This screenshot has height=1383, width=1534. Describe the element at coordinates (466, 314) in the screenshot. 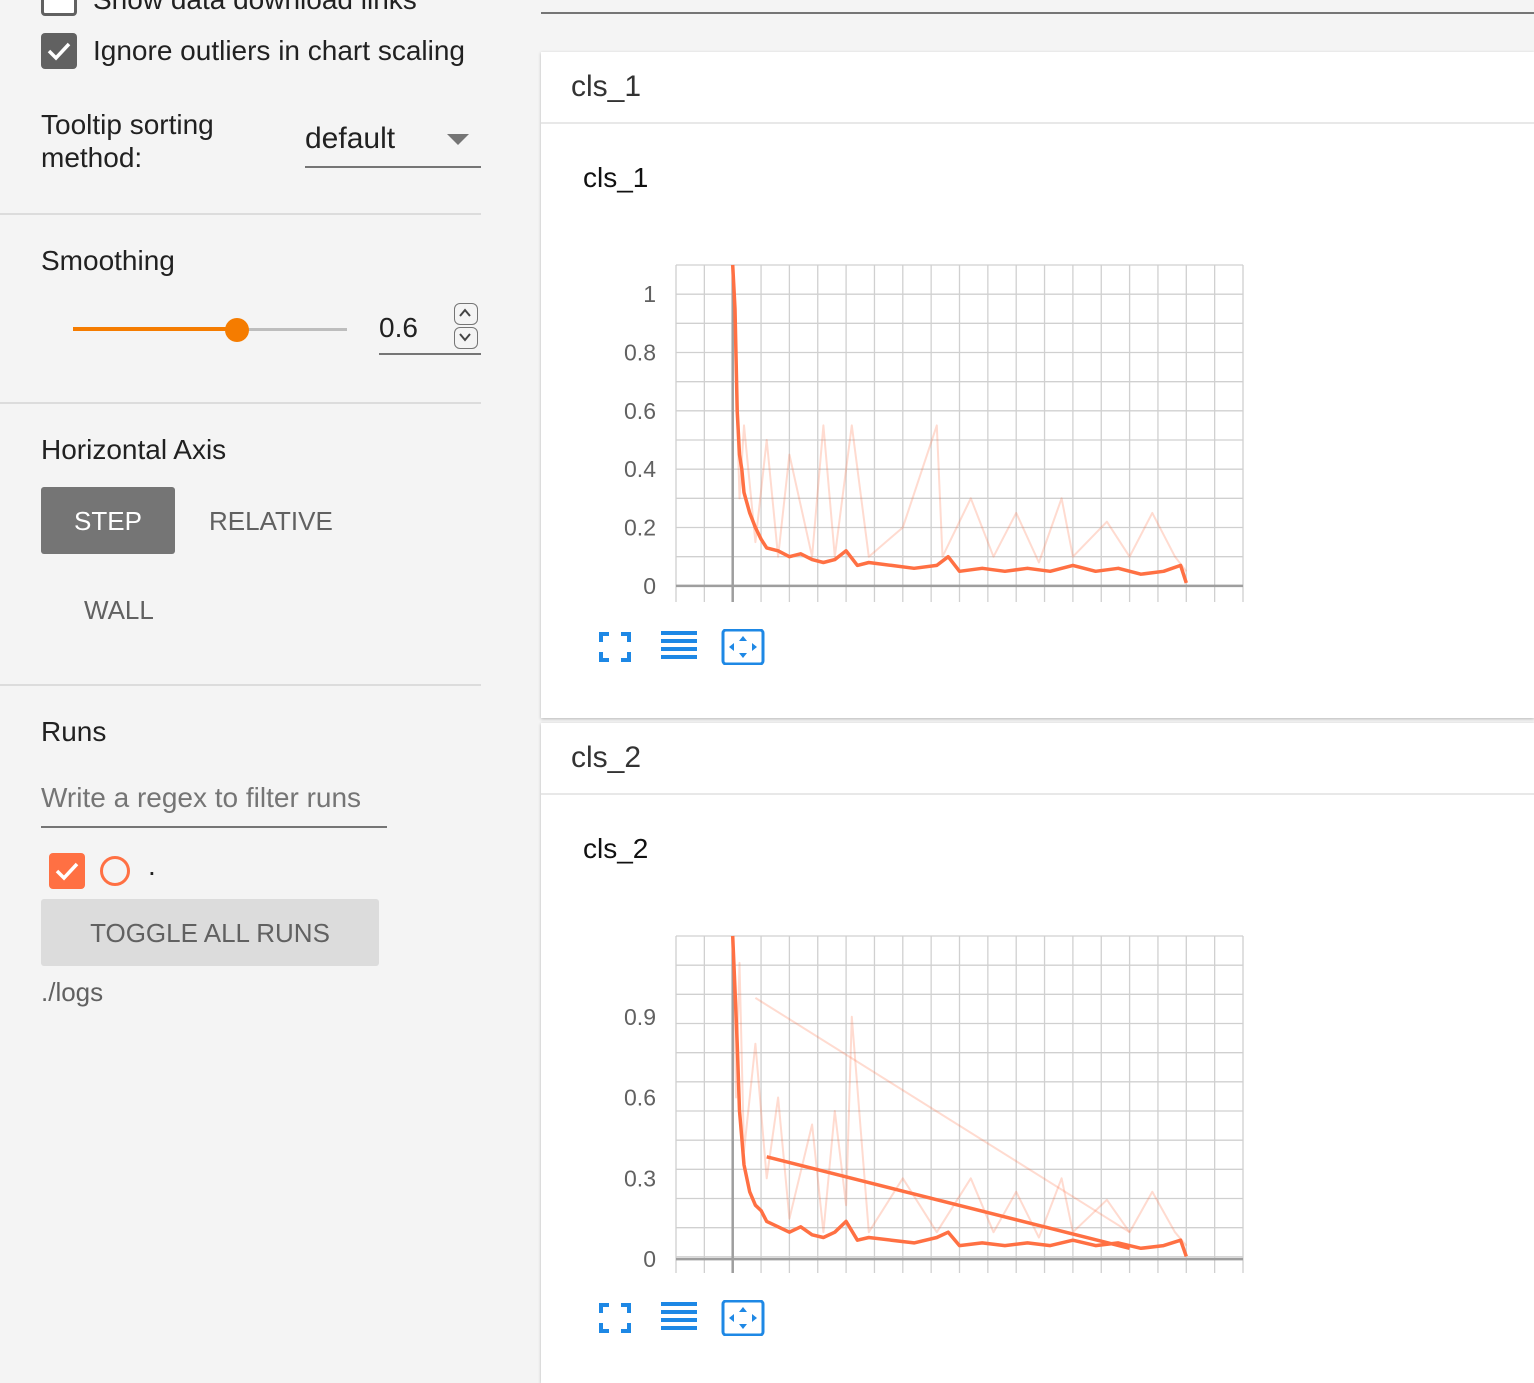

I see `stepper-up-icon` at that location.